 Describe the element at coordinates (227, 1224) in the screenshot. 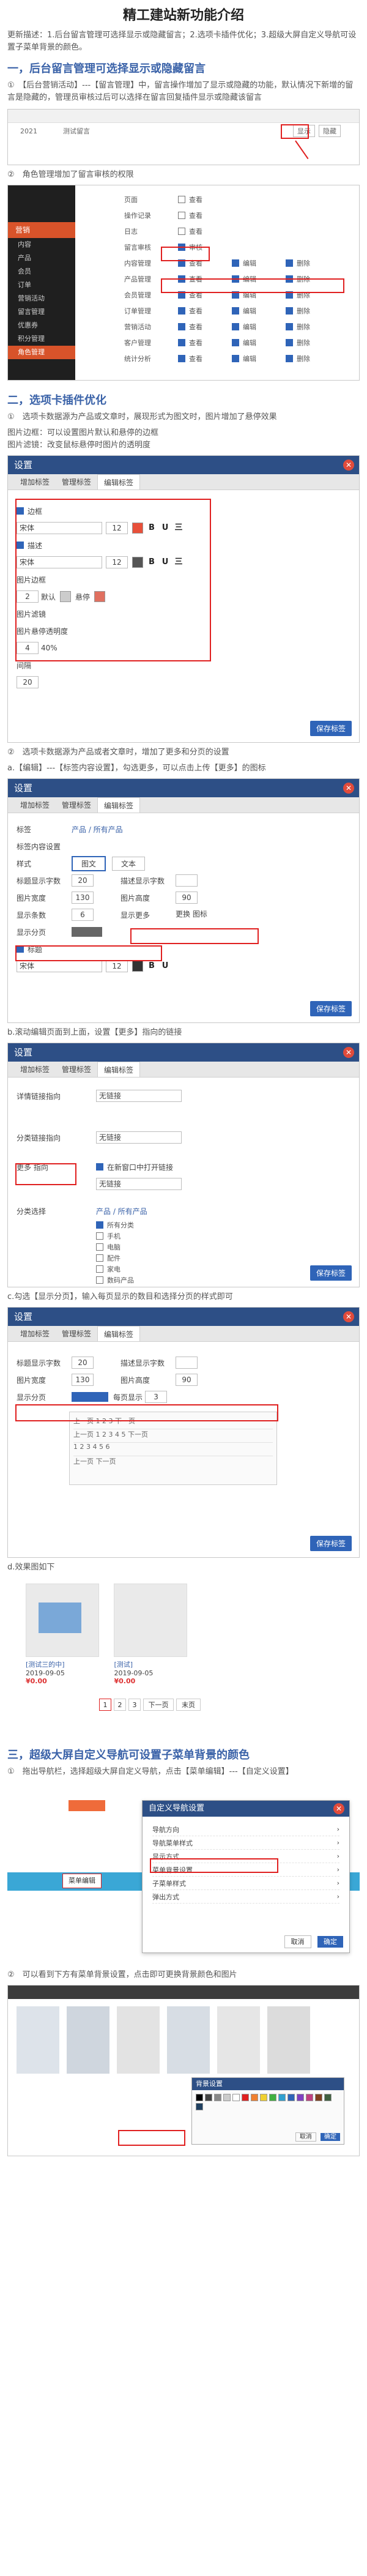

I see `category-item: 所有分类` at that location.